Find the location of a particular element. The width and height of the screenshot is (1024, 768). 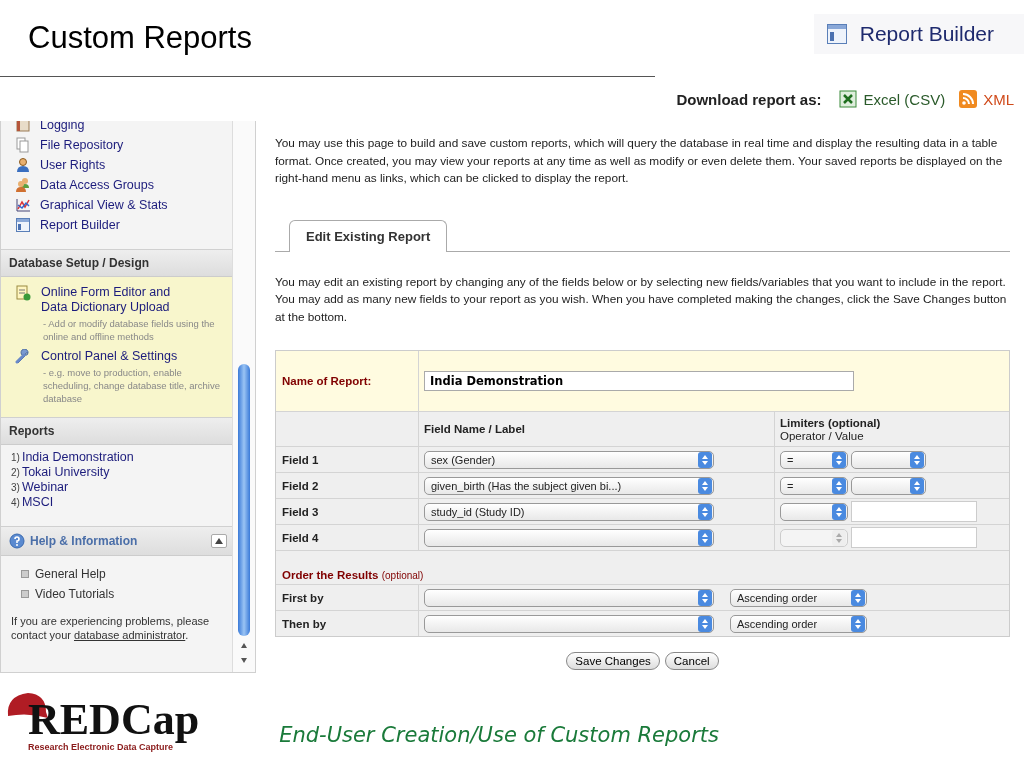

spreadsheet-icon is located at coordinates (848, 99).